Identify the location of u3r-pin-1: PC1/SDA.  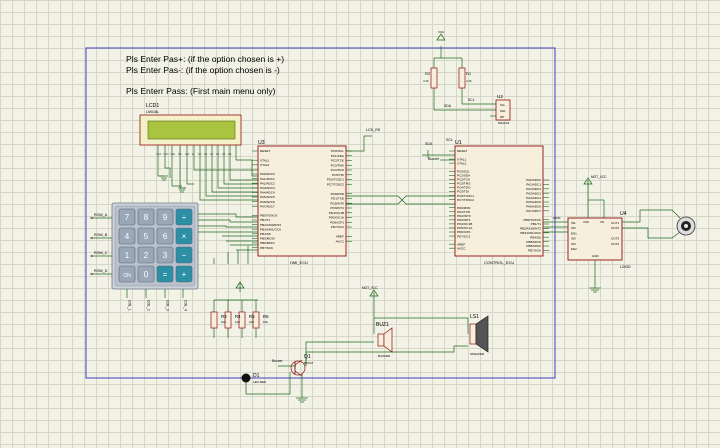
(338, 156).